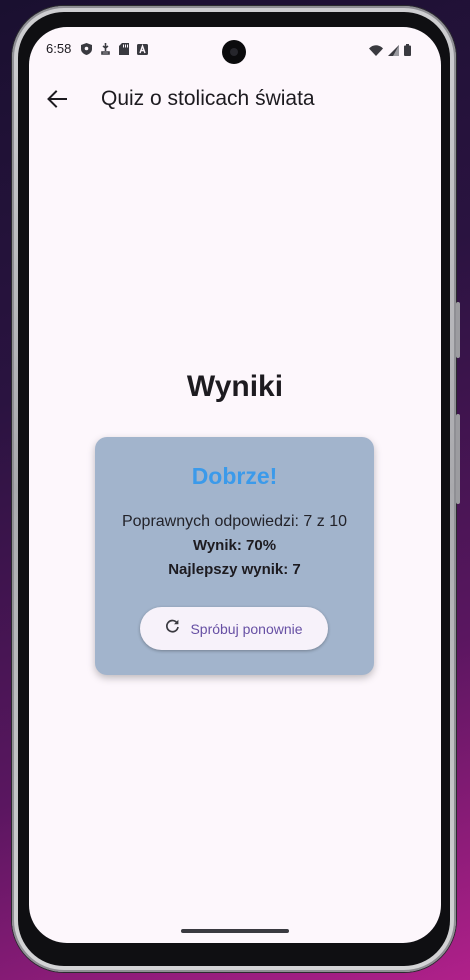 This screenshot has height=980, width=470. I want to click on retry-button: Spróbuj ponownie, so click(234, 628).